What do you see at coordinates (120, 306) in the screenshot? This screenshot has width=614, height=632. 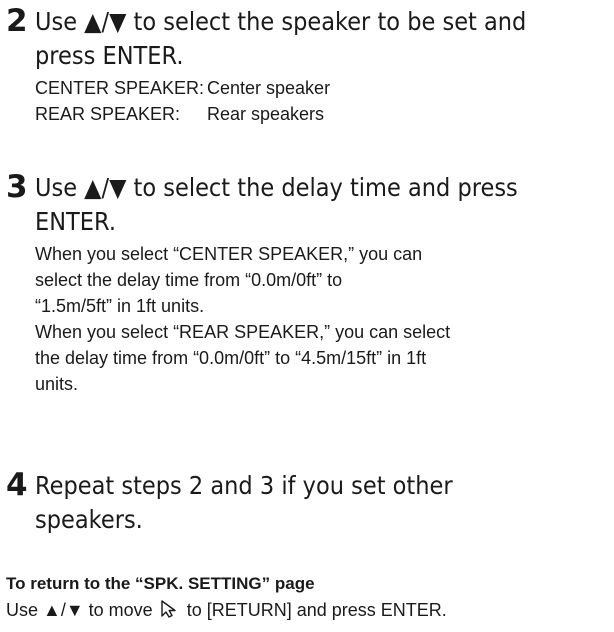 I see `body-line: “1.5m/5ft” in 1ft units.` at bounding box center [120, 306].